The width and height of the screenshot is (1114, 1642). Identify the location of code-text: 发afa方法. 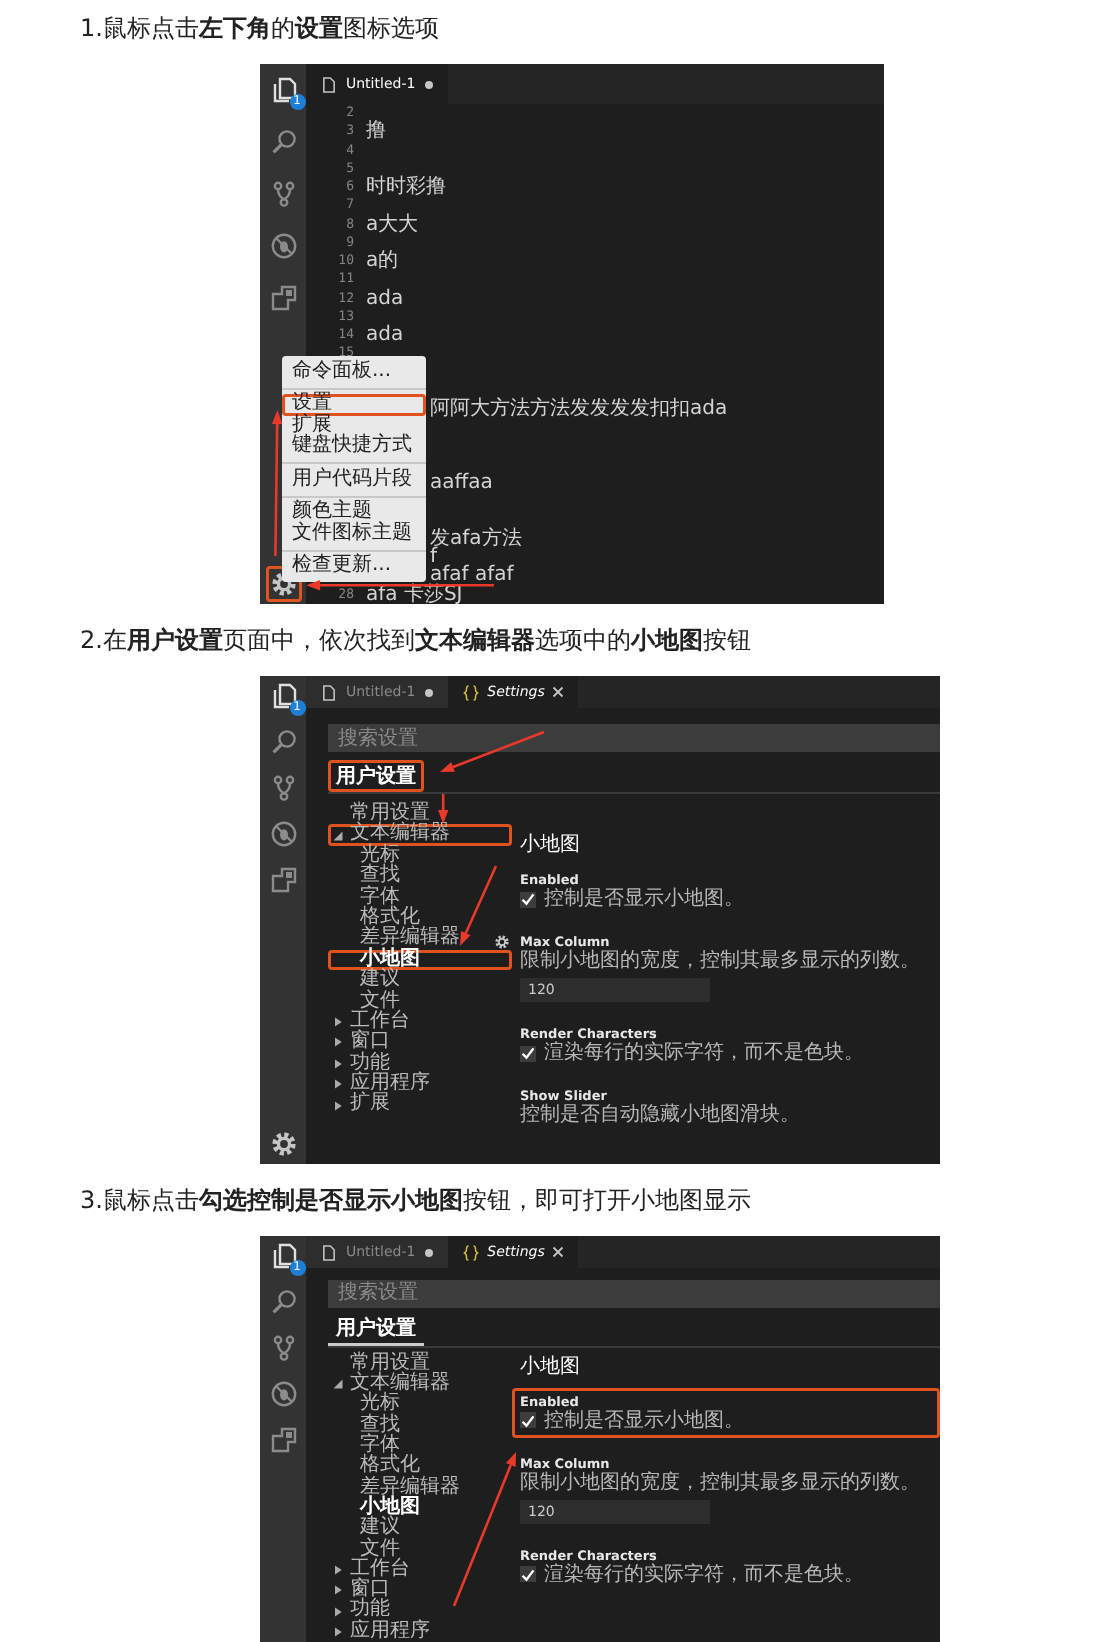
(476, 538).